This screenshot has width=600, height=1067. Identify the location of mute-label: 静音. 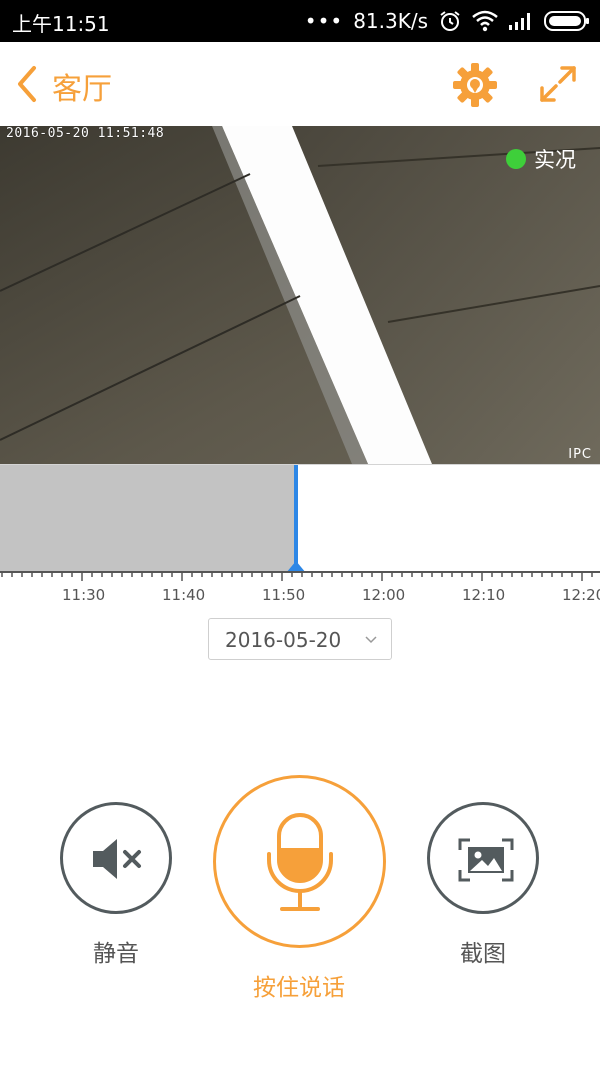
(116, 954).